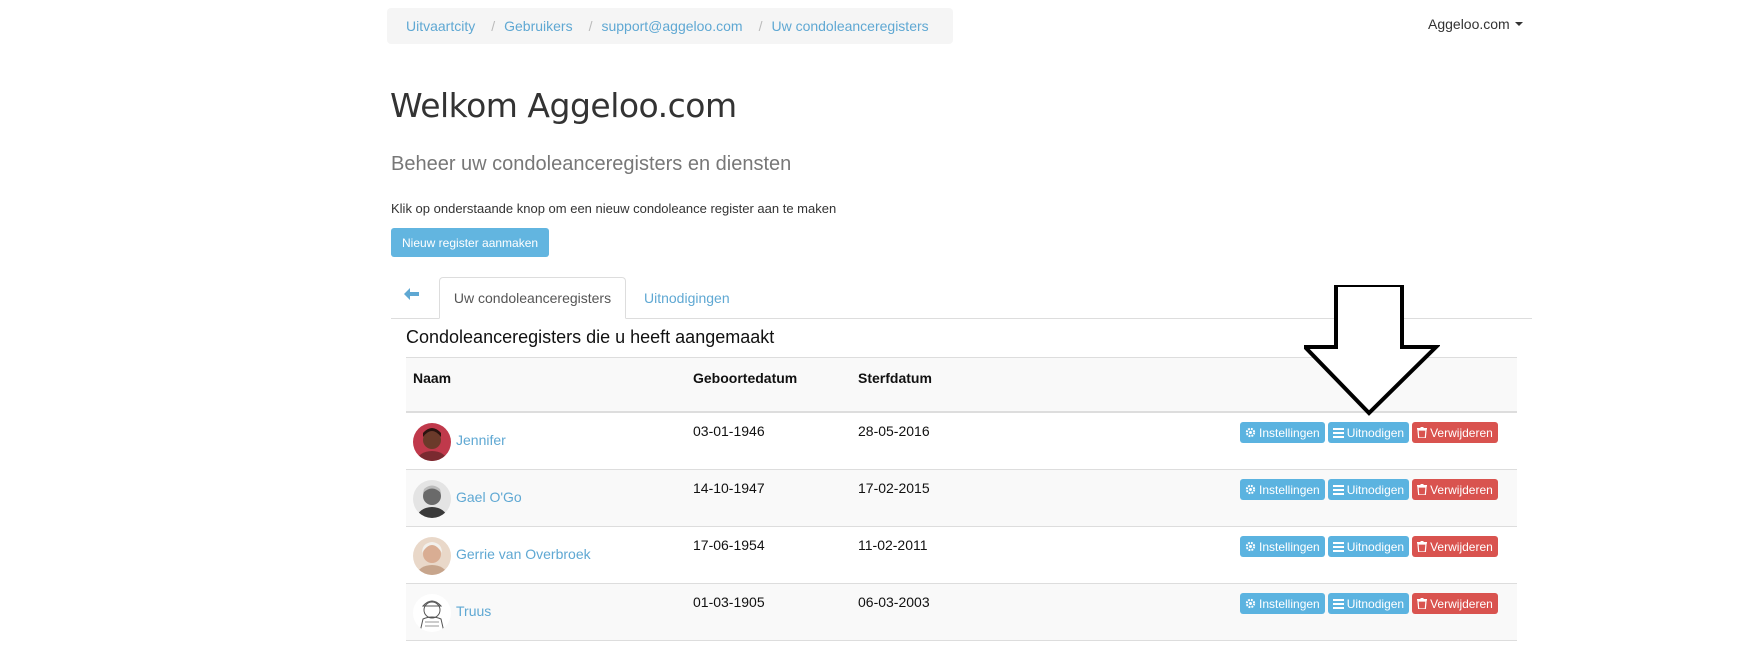 Image resolution: width=1762 pixels, height=662 pixels. What do you see at coordinates (532, 298) in the screenshot?
I see `tab-registers: Uw condoleanceregisters` at bounding box center [532, 298].